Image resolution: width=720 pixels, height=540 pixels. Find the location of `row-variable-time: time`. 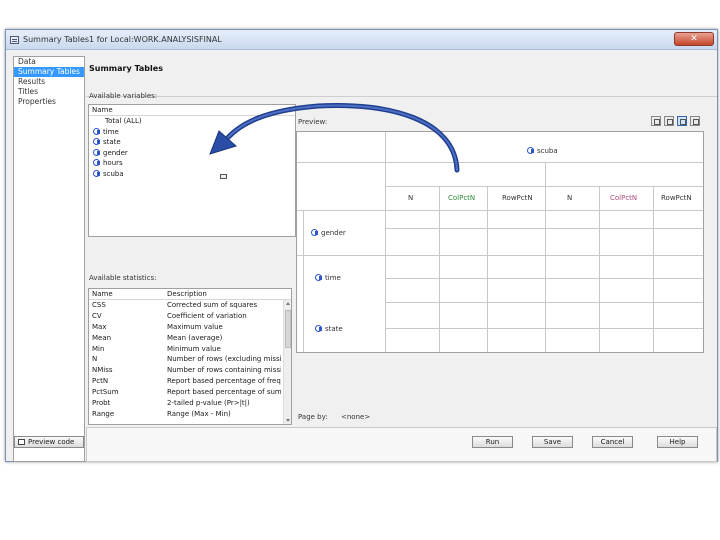

row-variable-time: time is located at coordinates (328, 277).